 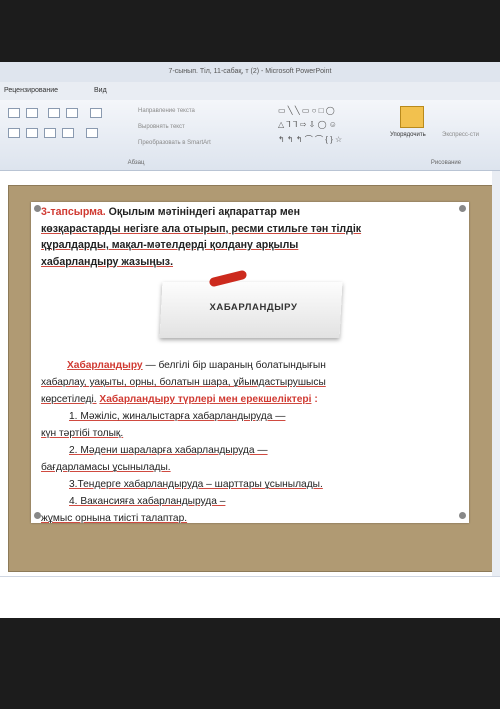 What do you see at coordinates (310, 139) in the screenshot?
I see `shapes-row-3: ↰ ↰ ↰ ⌒ ⌒ { } ☆` at bounding box center [310, 139].